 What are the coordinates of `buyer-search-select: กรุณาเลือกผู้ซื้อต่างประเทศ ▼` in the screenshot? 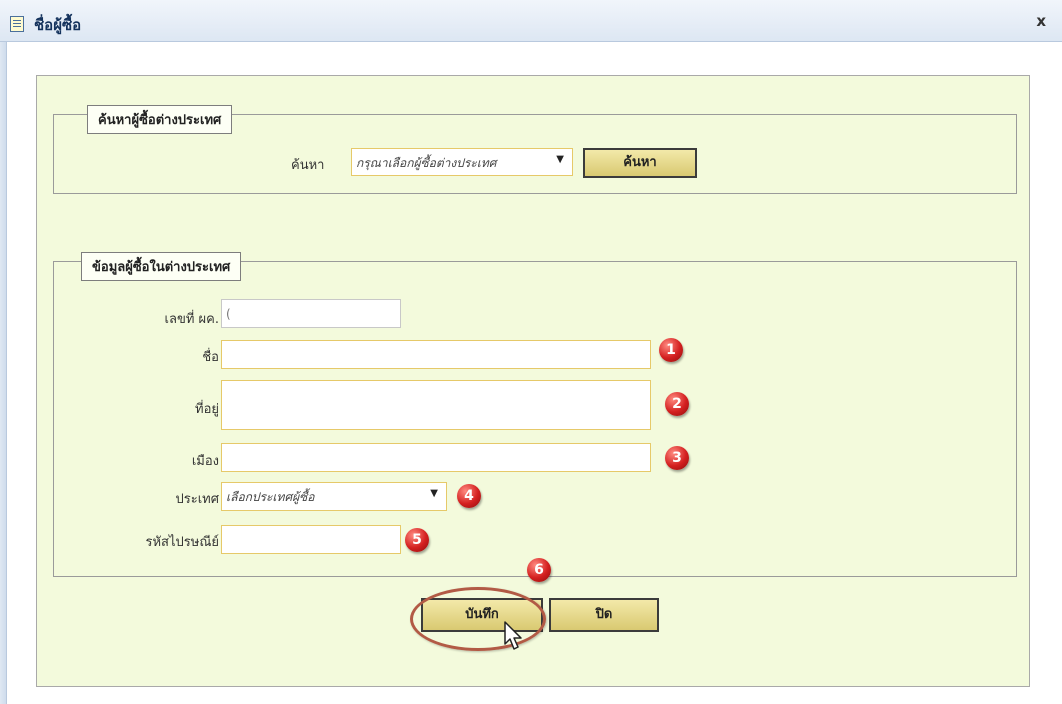 It's located at (462, 162).